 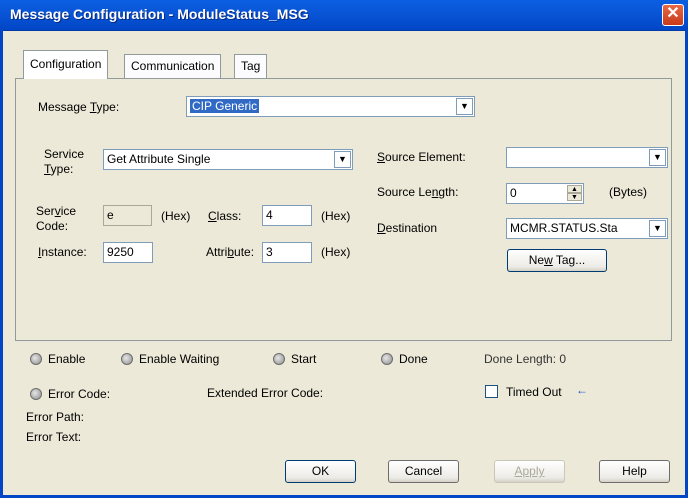 I want to click on close-button: ✕, so click(x=673, y=15).